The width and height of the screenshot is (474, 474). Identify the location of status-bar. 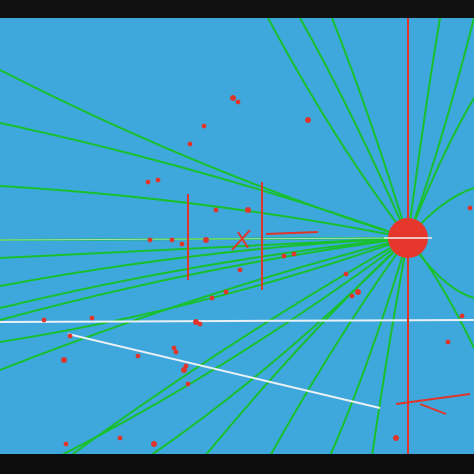
(237, 464).